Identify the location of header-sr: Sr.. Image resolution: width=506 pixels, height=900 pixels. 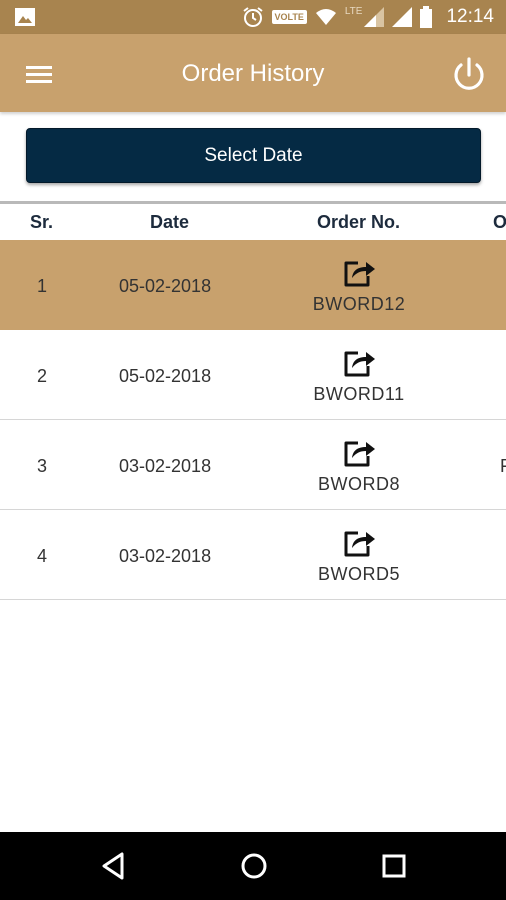
(42, 222).